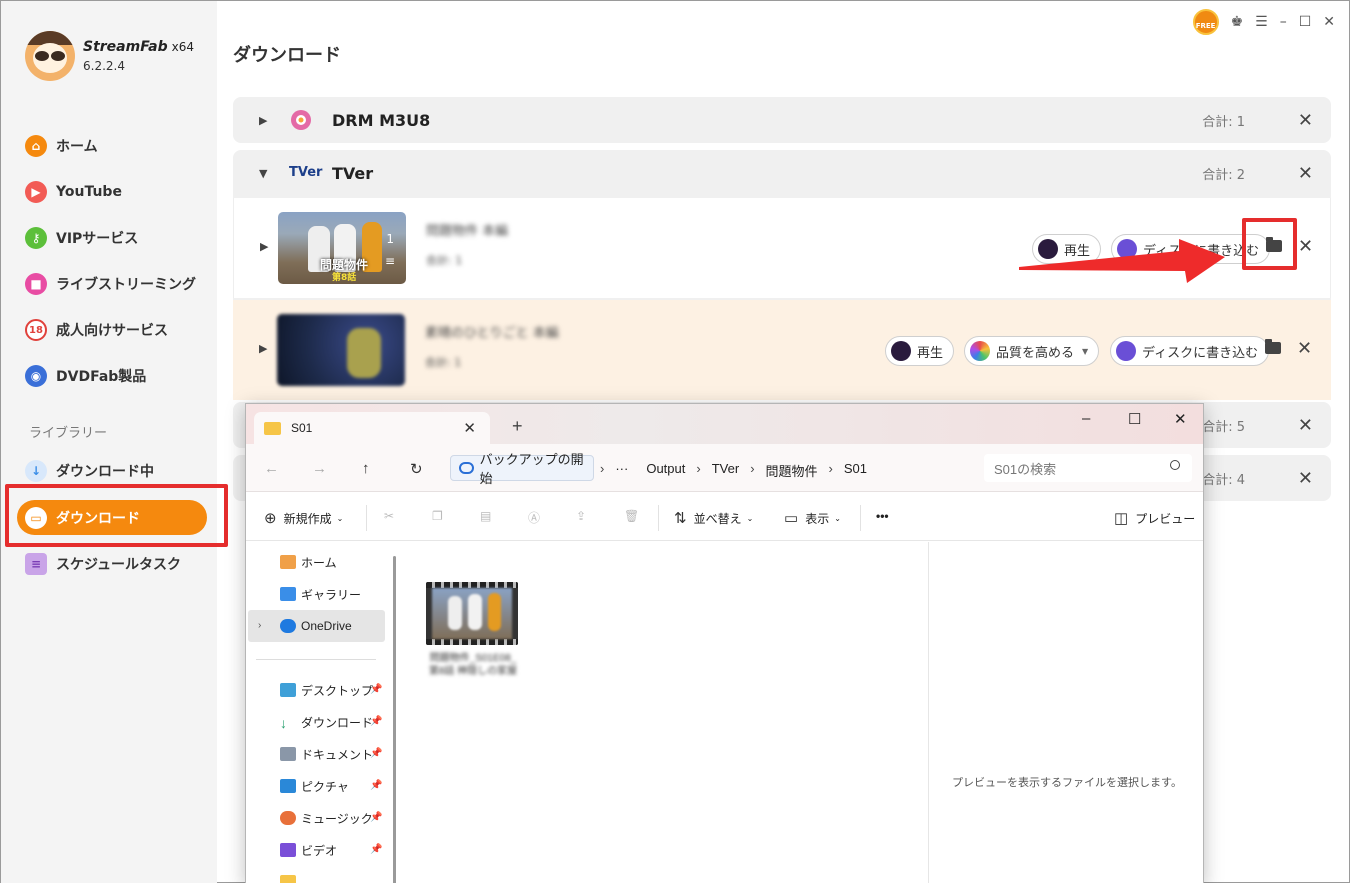 The image size is (1350, 883). I want to click on video-thumbnail: 問題物件 第8話 1 ≡, so click(342, 248).